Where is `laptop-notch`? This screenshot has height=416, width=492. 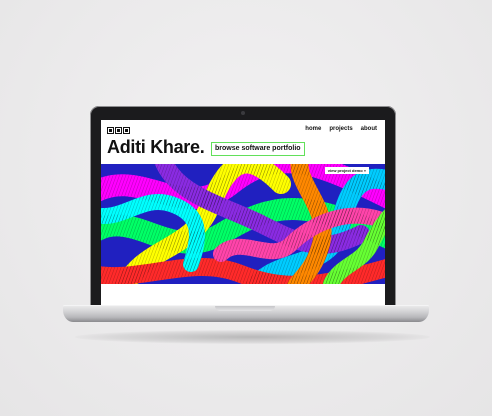
laptop-notch is located at coordinates (245, 308).